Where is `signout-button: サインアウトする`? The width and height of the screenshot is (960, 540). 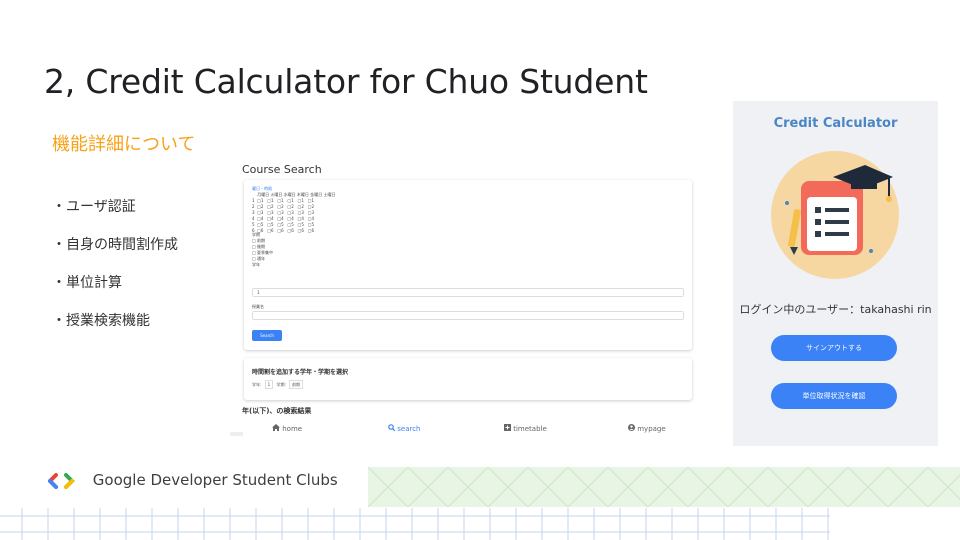 signout-button: サインアウトする is located at coordinates (834, 348).